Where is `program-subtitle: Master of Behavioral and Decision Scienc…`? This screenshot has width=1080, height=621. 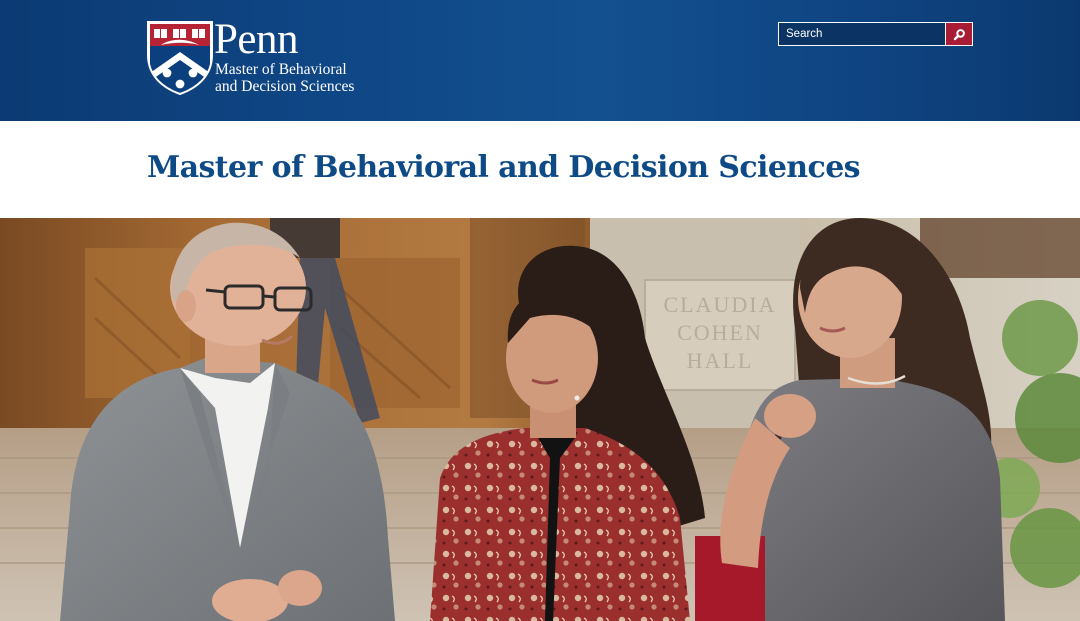 program-subtitle: Master of Behavioral and Decision Scienc… is located at coordinates (285, 78).